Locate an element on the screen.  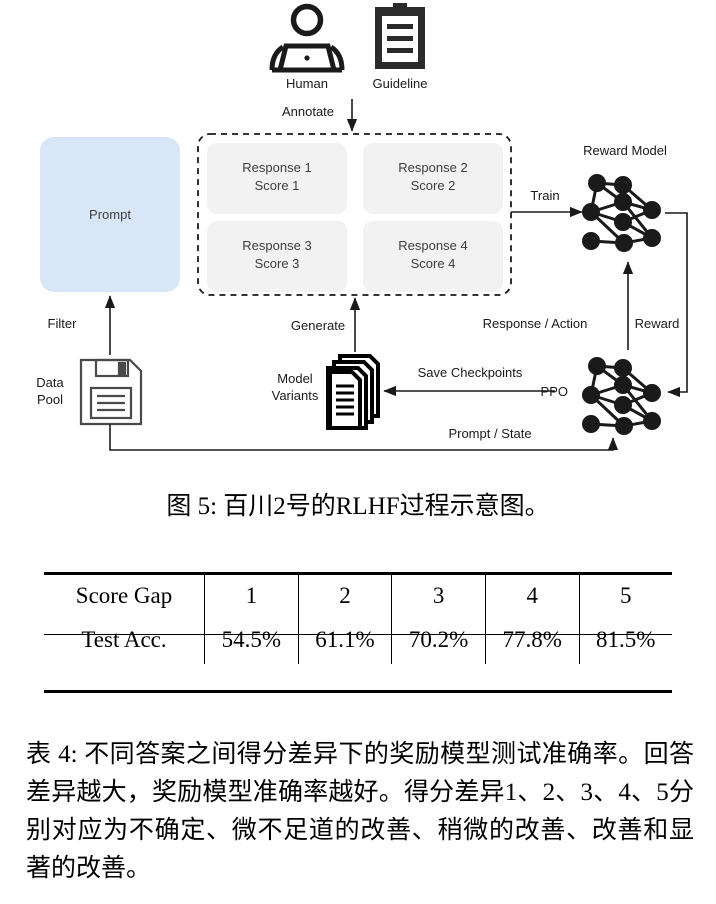
table-bottom-rule is located at coordinates (358, 691).